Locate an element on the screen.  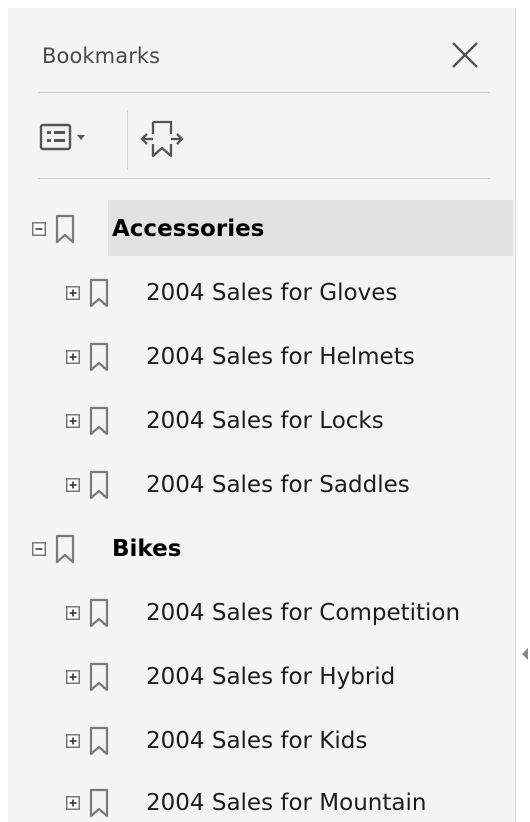
bookmark-item-mountain: 2004 Sales for Mountain is located at coordinates (261, 797).